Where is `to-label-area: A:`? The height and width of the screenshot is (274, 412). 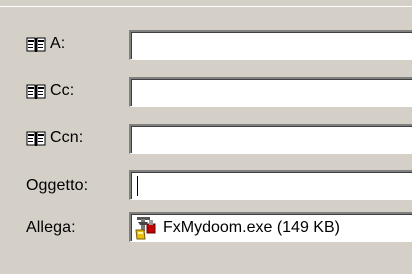 to-label-area: A: is located at coordinates (45, 44).